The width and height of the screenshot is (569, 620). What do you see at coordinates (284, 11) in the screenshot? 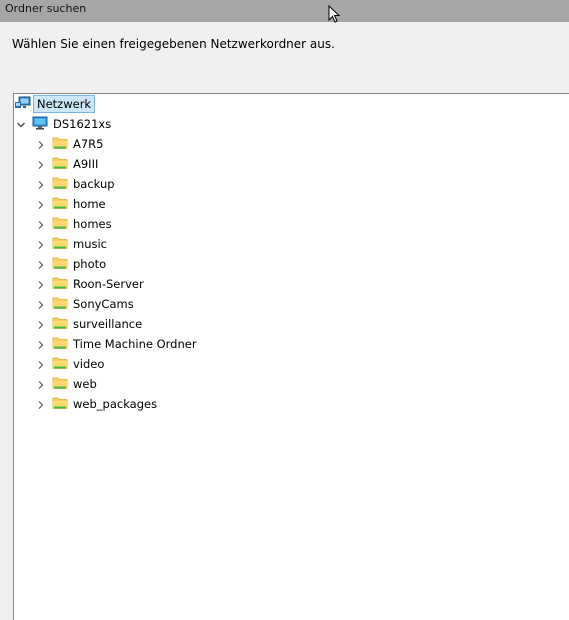
I see `title-bar: Ordner suchen` at bounding box center [284, 11].